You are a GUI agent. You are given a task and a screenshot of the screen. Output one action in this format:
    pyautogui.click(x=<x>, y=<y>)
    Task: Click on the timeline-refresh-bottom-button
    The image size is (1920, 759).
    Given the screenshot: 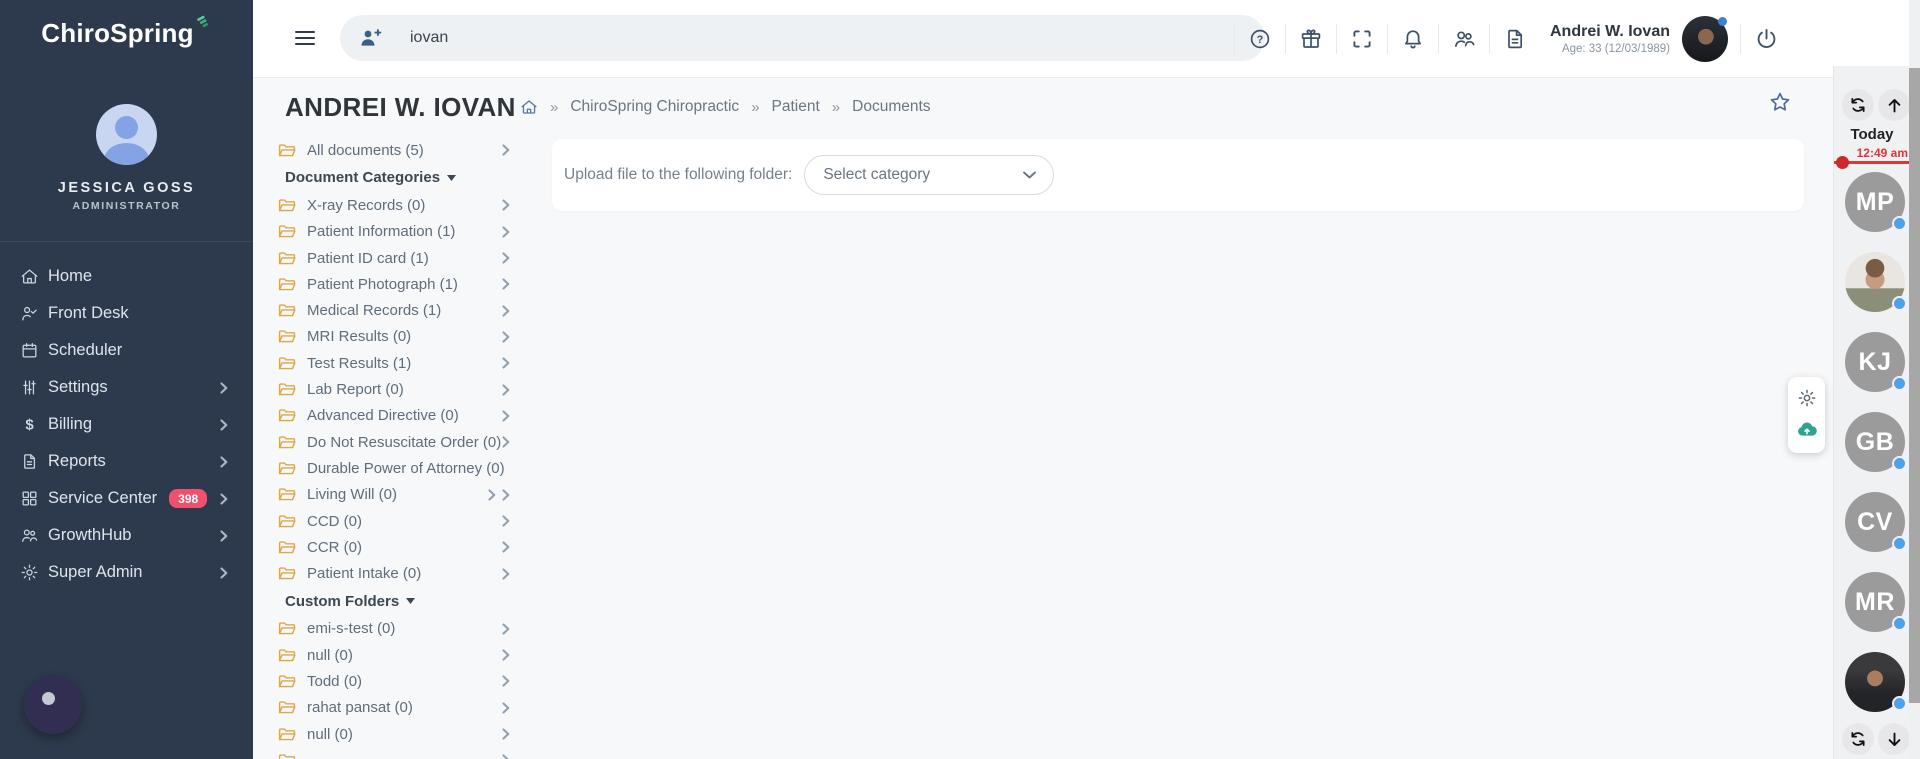 What is the action you would take?
    pyautogui.click(x=1858, y=739)
    